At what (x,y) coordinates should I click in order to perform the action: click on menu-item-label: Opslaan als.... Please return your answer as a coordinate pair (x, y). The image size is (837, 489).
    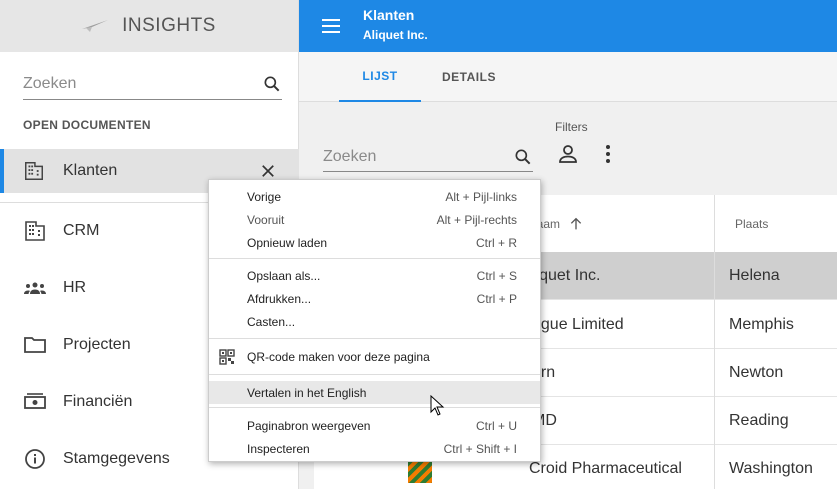
    Looking at the image, I should click on (284, 275).